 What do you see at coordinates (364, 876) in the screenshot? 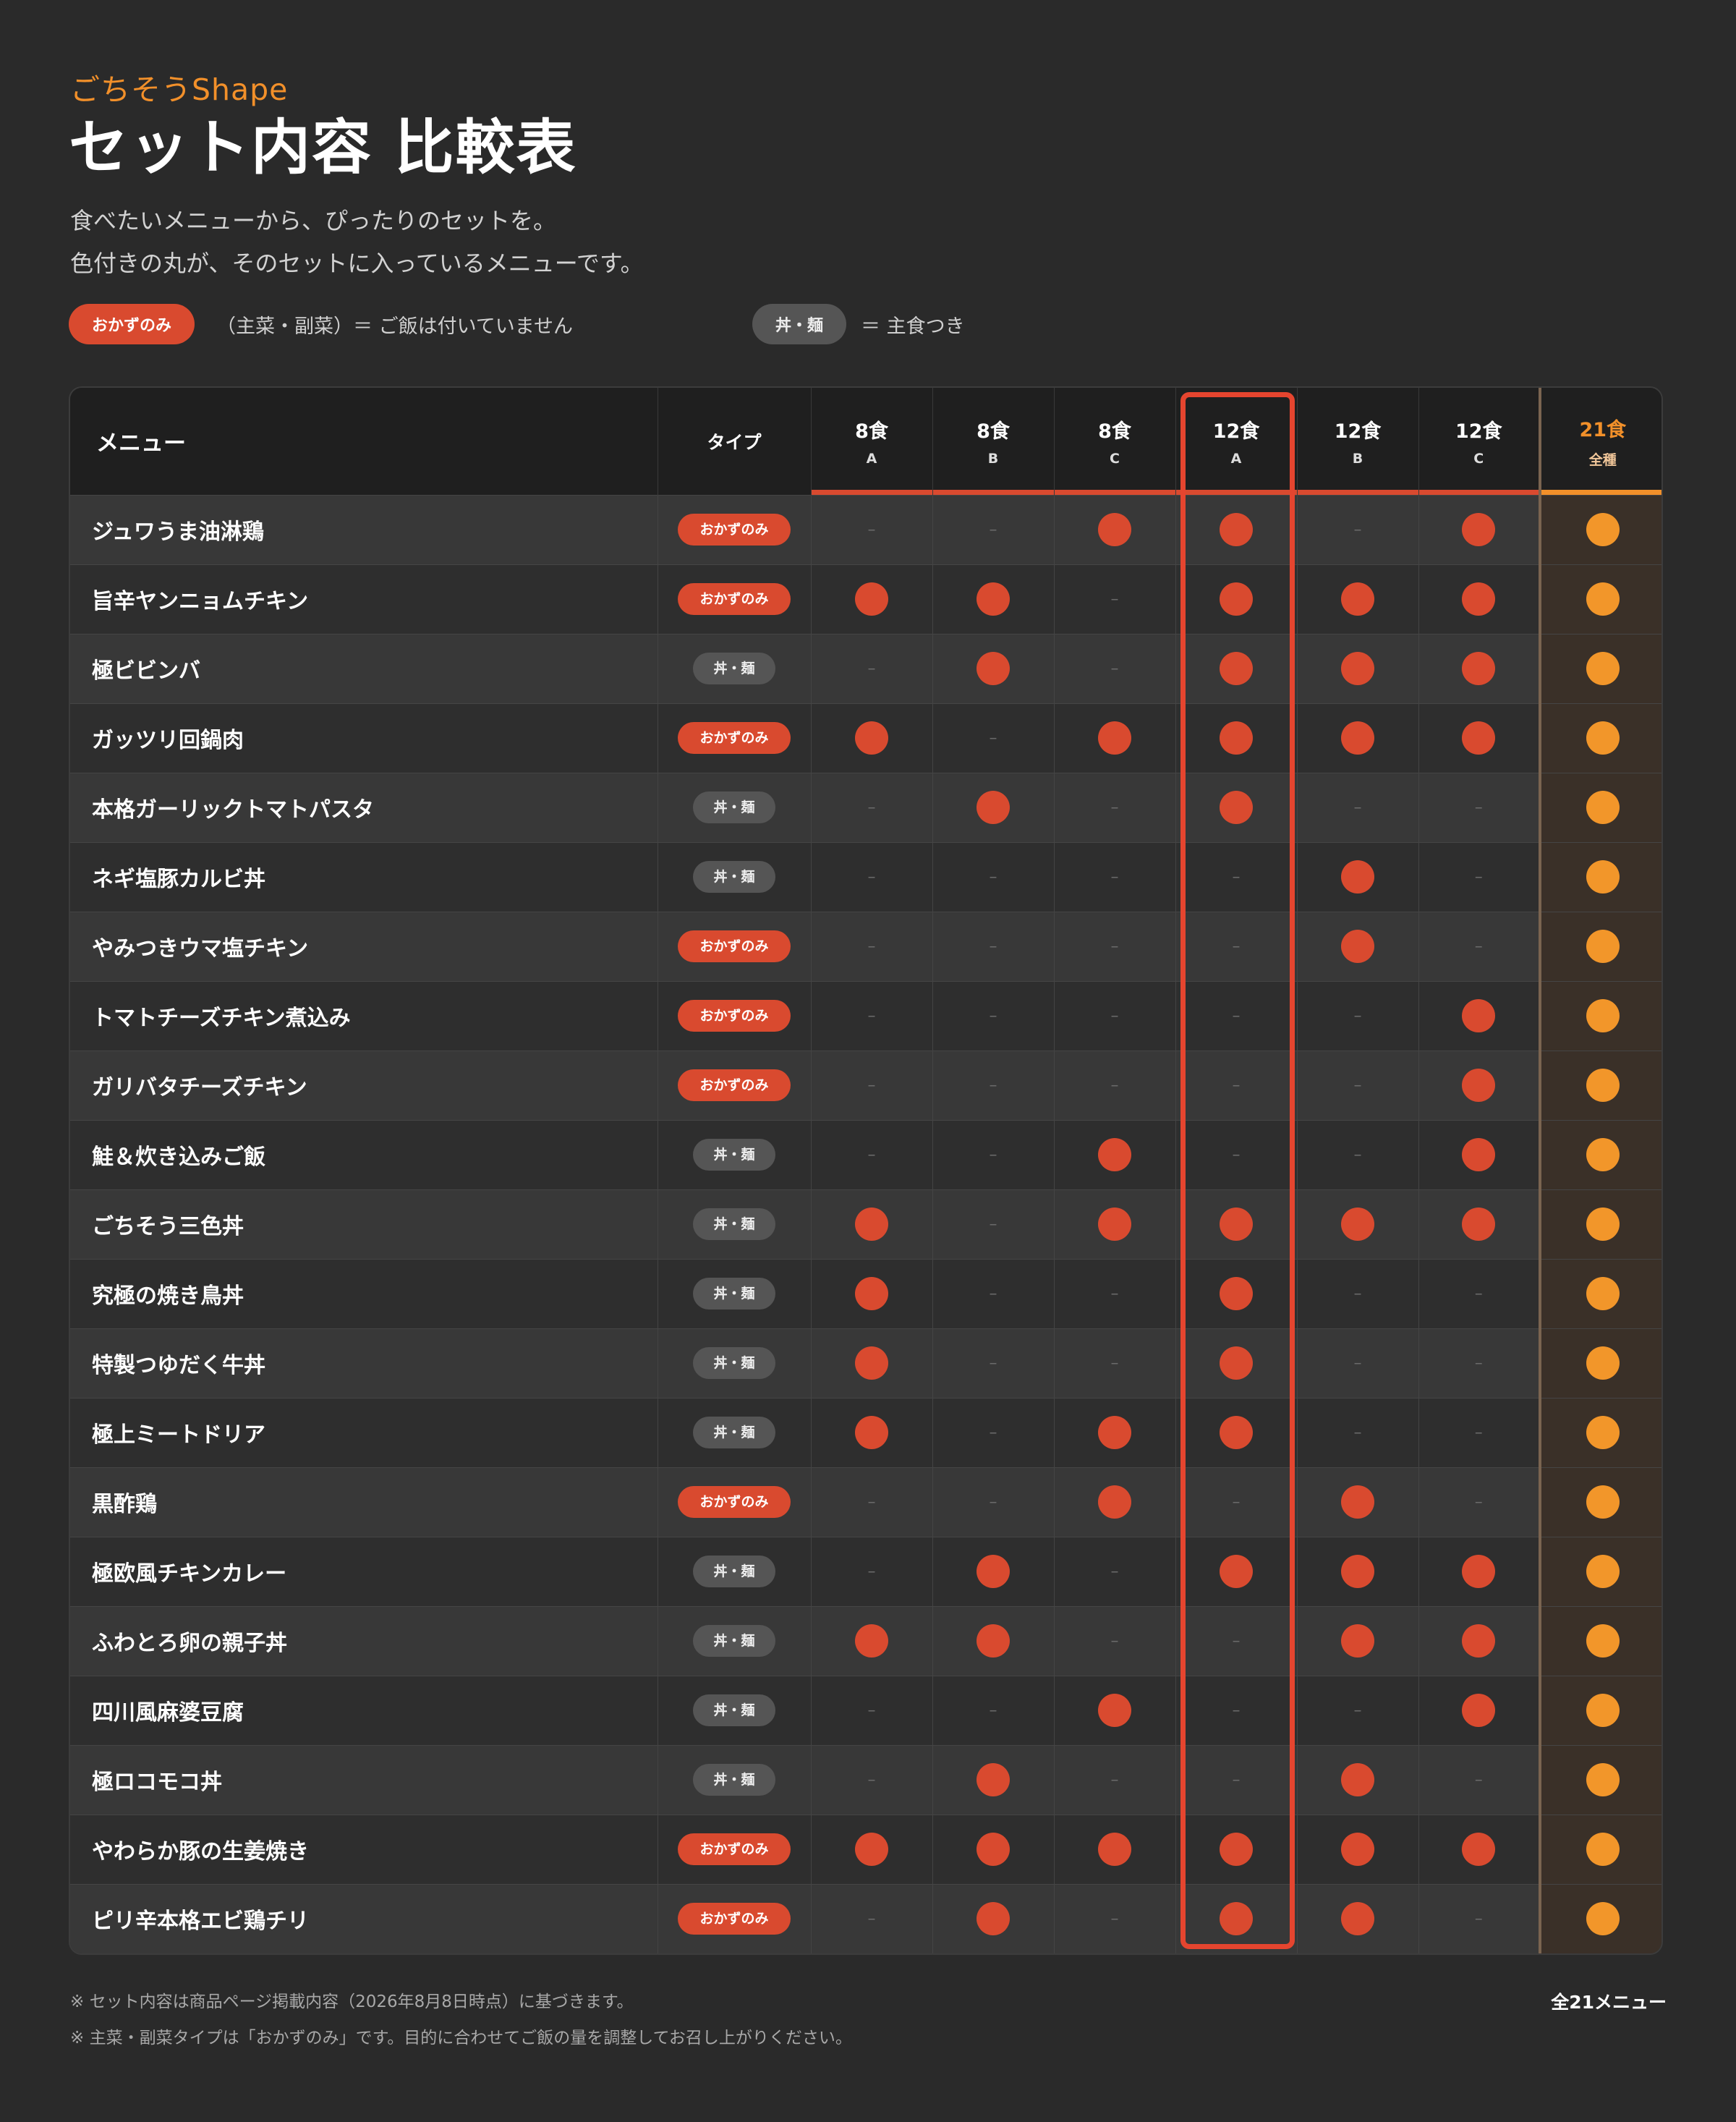
I see `menu-name: ネギ塩豚カルビ丼` at bounding box center [364, 876].